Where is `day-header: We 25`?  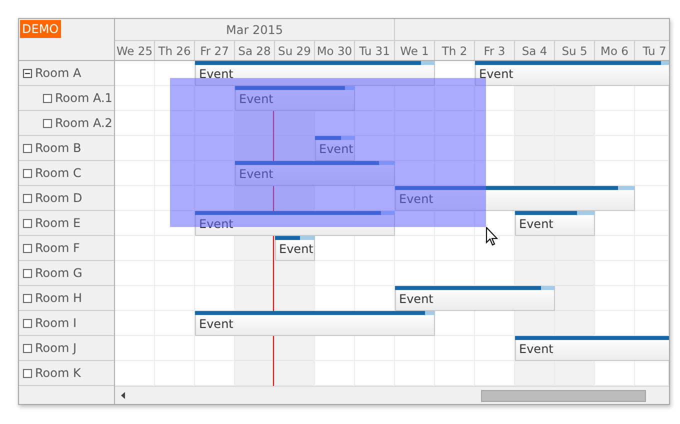
day-header: We 25 is located at coordinates (135, 50).